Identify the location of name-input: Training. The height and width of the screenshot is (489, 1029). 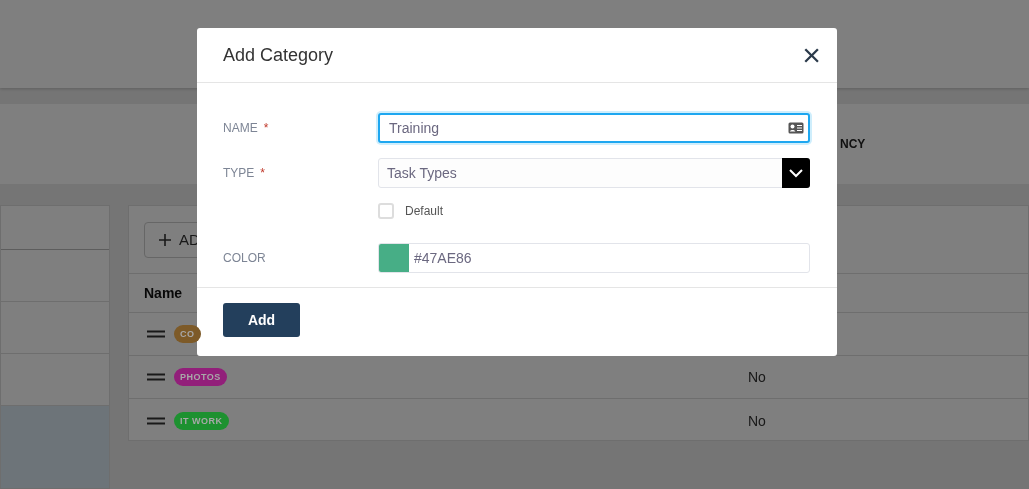
(594, 128).